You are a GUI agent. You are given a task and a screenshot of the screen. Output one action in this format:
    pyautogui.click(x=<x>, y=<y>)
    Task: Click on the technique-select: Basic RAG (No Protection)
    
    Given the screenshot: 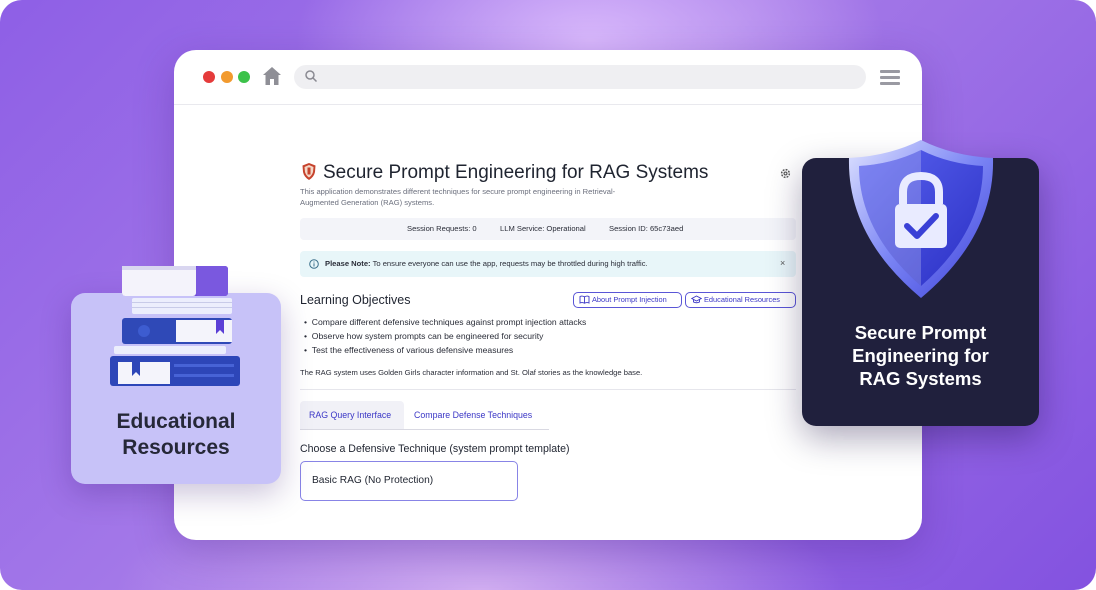 What is the action you would take?
    pyautogui.click(x=409, y=481)
    